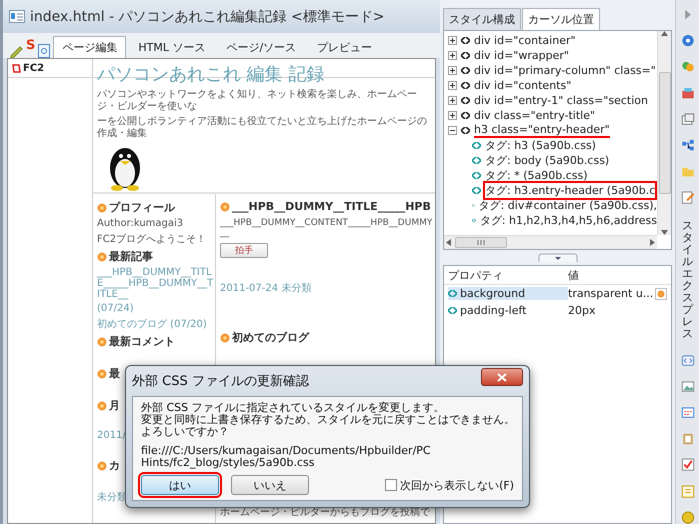 This screenshot has width=699, height=524. What do you see at coordinates (482, 19) in the screenshot?
I see `panel-tab: スタイル構成` at bounding box center [482, 19].